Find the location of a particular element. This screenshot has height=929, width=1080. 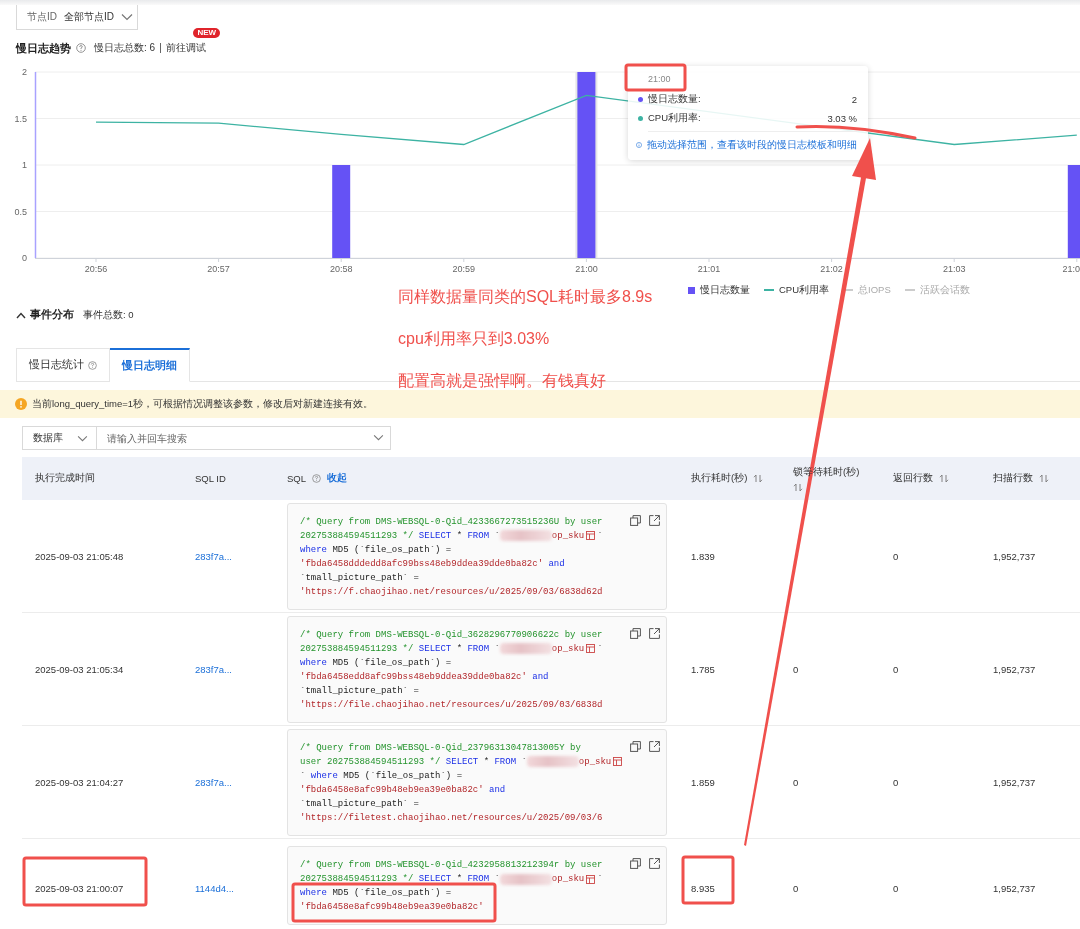

code-line: /* Query from DMS-WEBSQL-0-Qid_3628296770906622c by user is located at coordinates (451, 635).